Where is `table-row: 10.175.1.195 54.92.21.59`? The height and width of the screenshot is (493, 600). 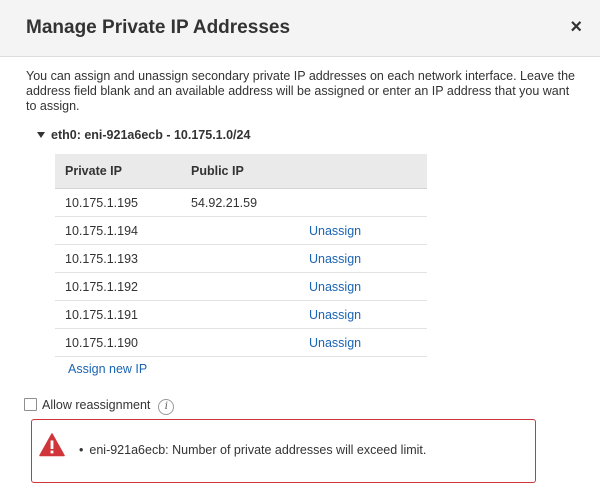
table-row: 10.175.1.195 54.92.21.59 is located at coordinates (241, 202).